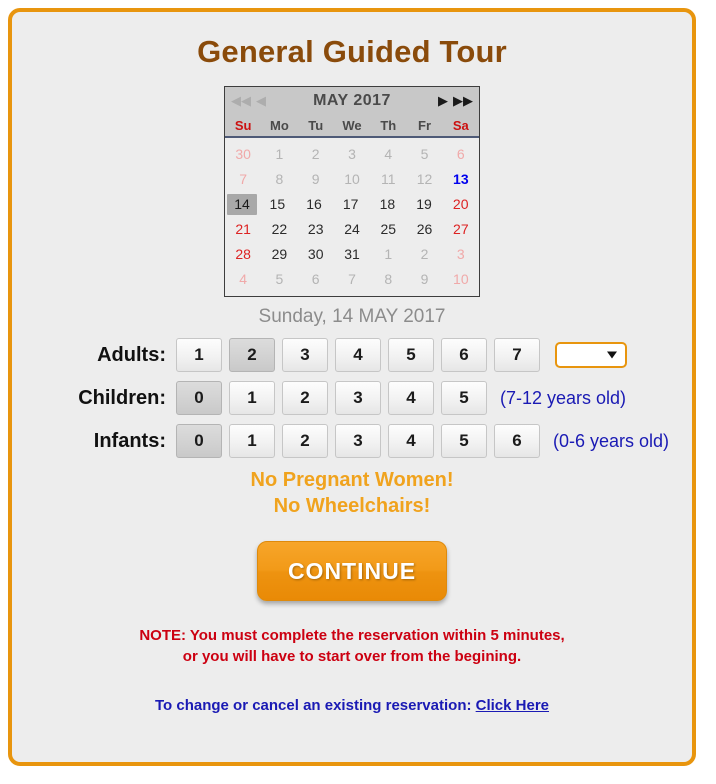 The image size is (716, 784). What do you see at coordinates (461, 179) in the screenshot?
I see `calendar-day-cell: 13` at bounding box center [461, 179].